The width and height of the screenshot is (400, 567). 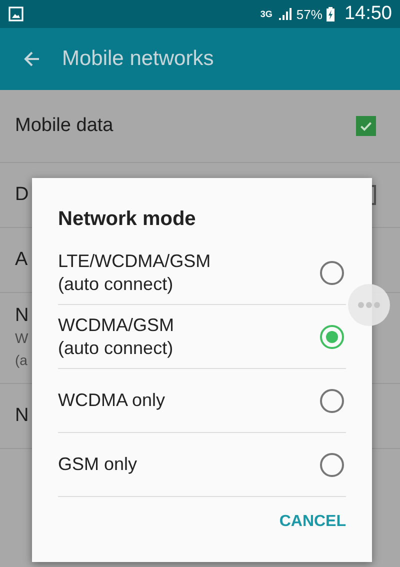 What do you see at coordinates (21, 260) in the screenshot?
I see `setting-title: A` at bounding box center [21, 260].